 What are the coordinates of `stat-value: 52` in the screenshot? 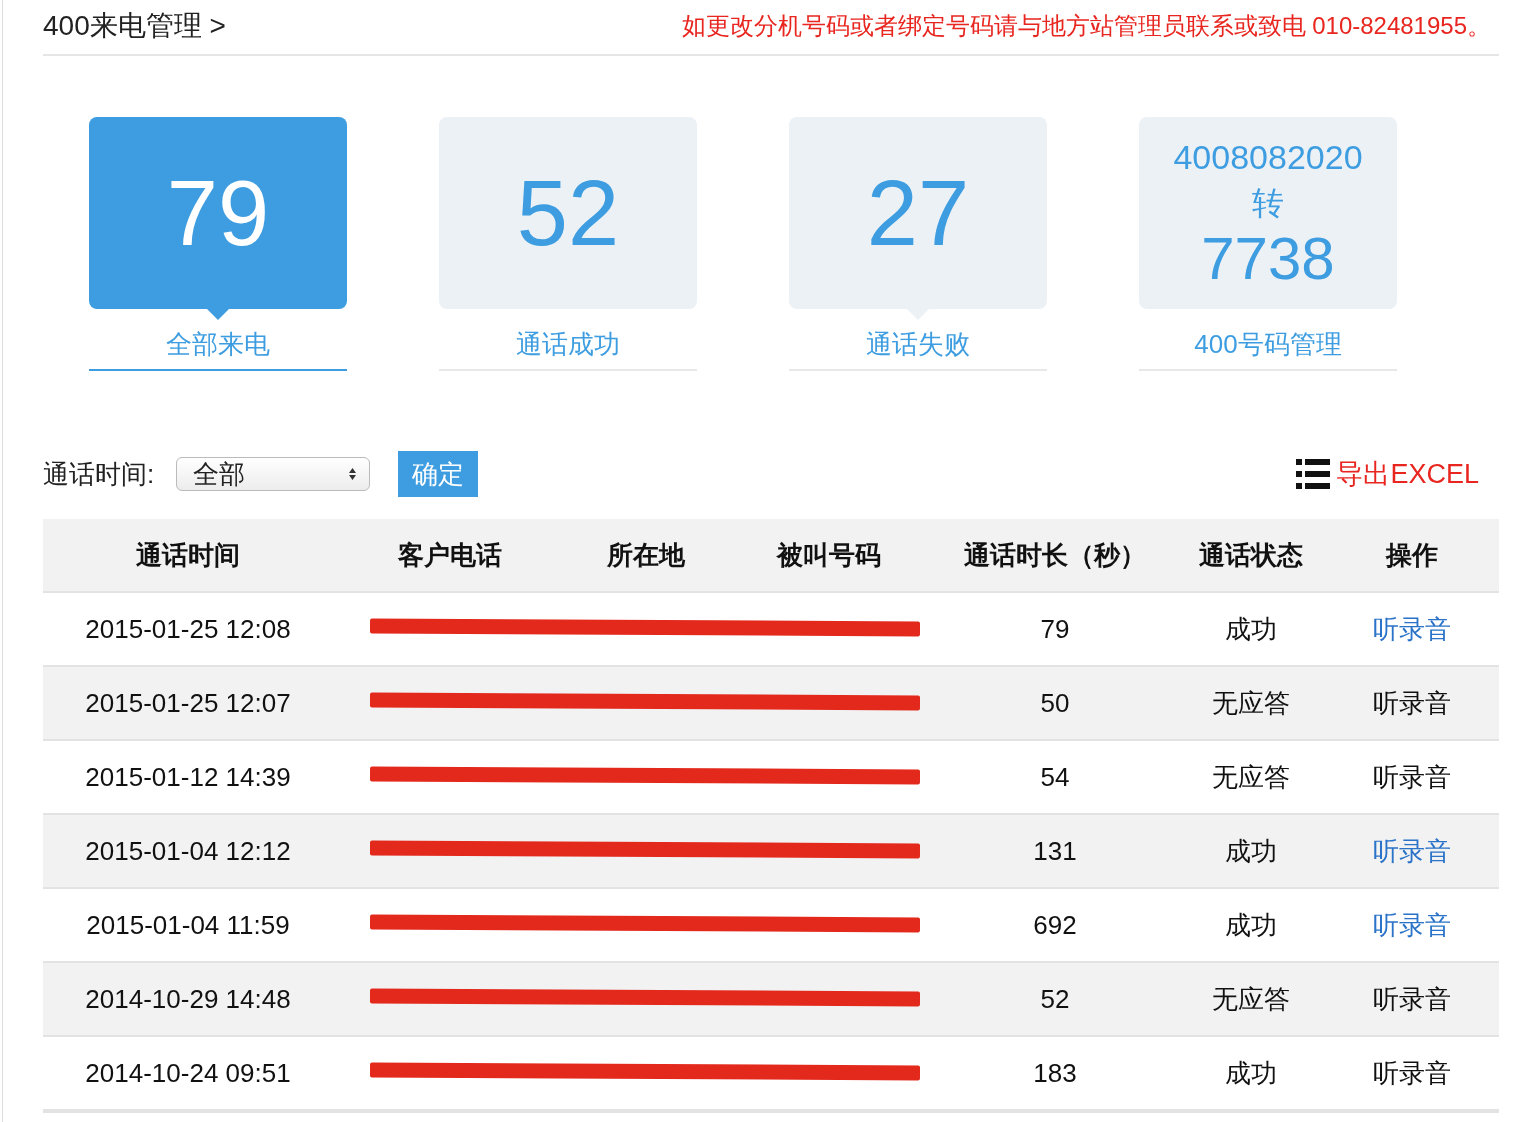 It's located at (568, 213).